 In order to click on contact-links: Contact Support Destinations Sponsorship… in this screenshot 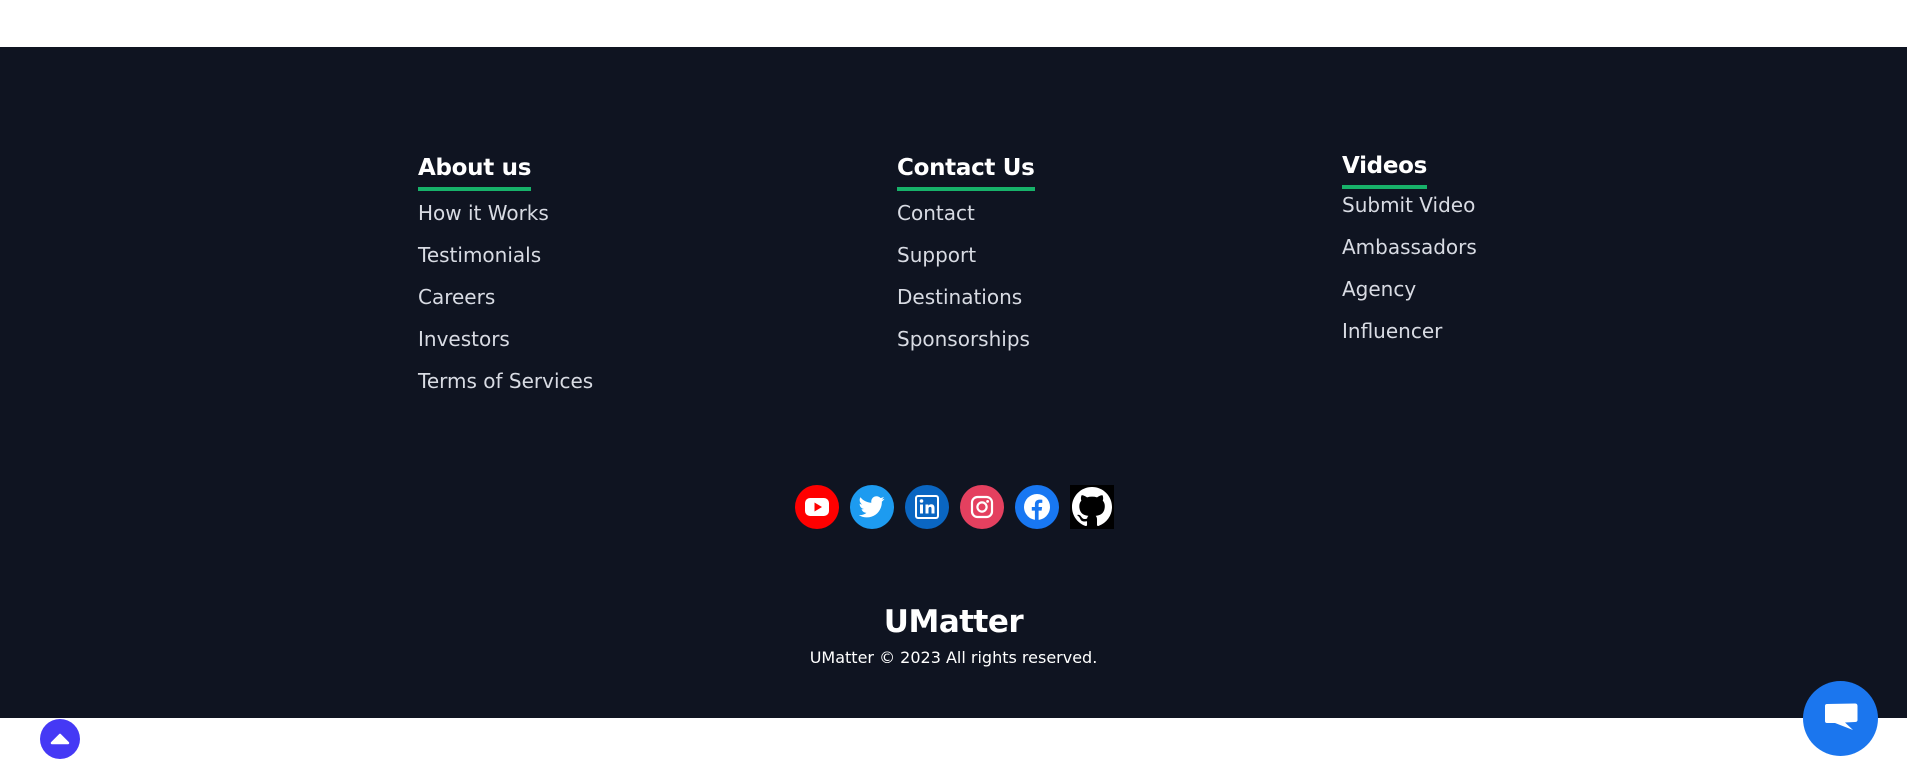, I will do `click(966, 284)`.